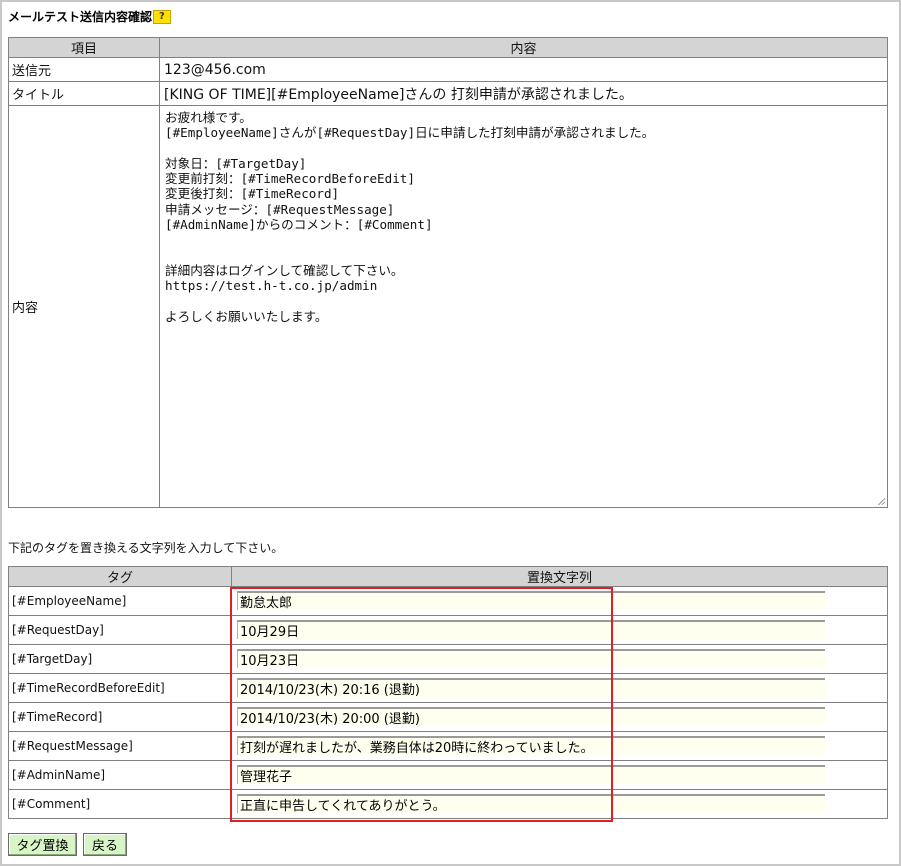  Describe the element at coordinates (105, 844) in the screenshot. I see `back-button: 戻る` at that location.